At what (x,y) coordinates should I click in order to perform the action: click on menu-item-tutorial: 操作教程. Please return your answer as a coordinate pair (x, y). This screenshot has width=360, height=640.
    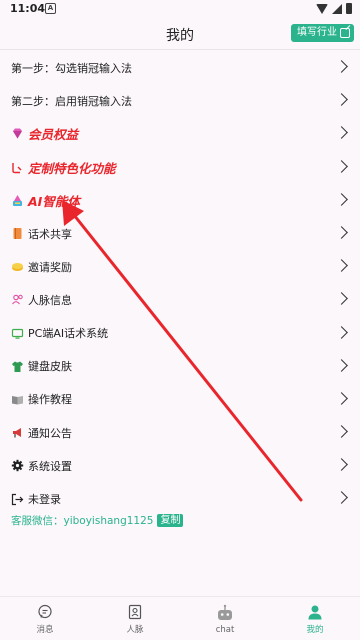
    Looking at the image, I should click on (180, 399).